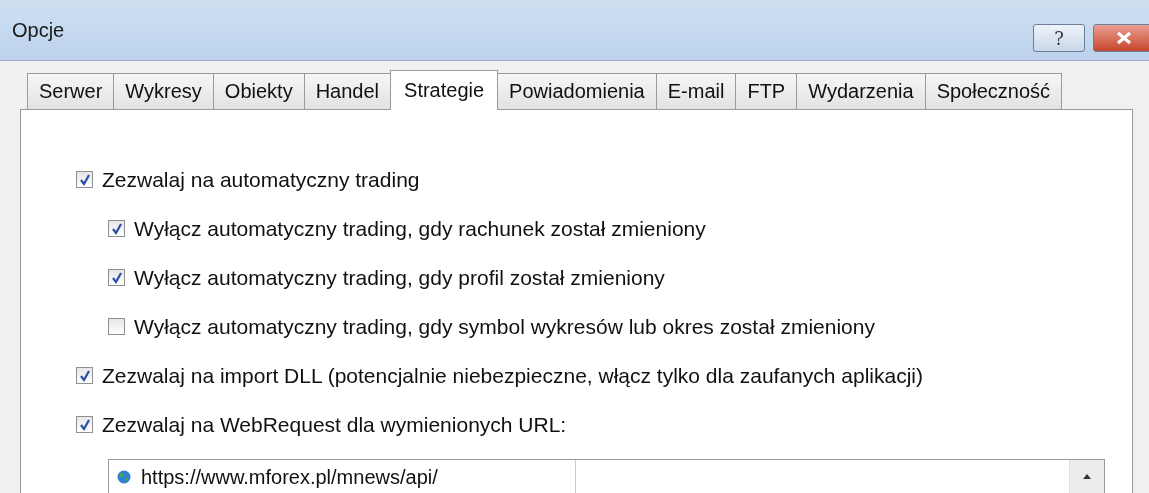 This screenshot has width=1149, height=493. I want to click on tab: Powiadomienia, so click(577, 91).